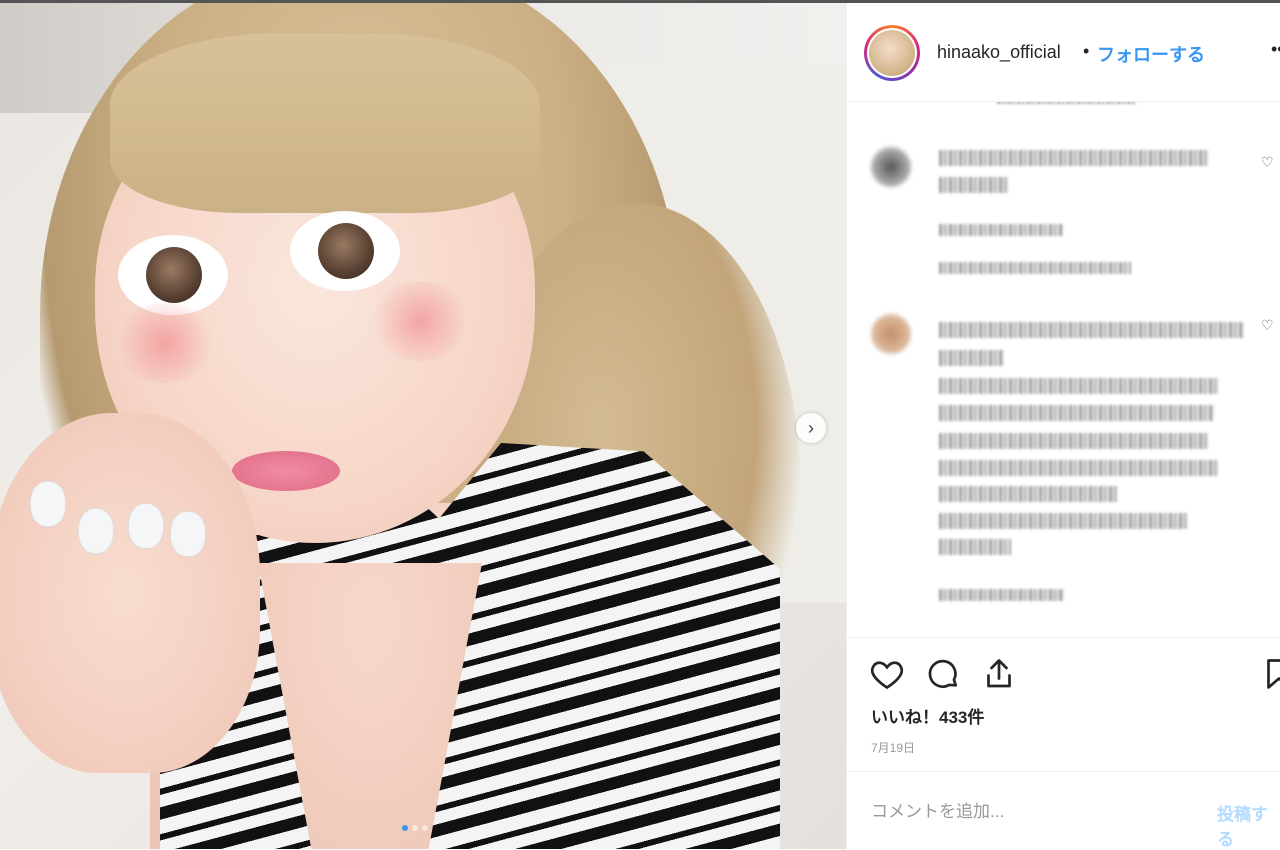 Image resolution: width=1280 pixels, height=850 pixels. I want to click on username-link: hinaako_official, so click(999, 52).